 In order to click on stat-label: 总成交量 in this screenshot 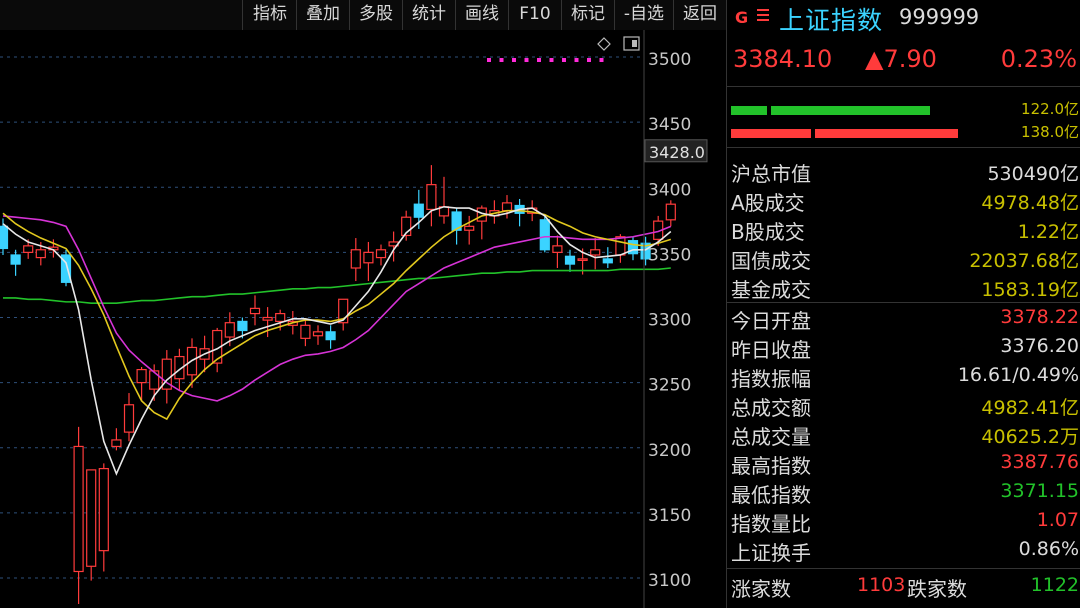, I will do `click(771, 437)`.